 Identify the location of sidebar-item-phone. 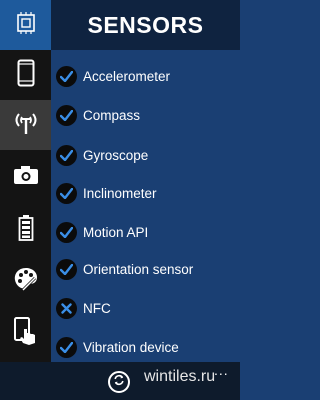
(25, 75).